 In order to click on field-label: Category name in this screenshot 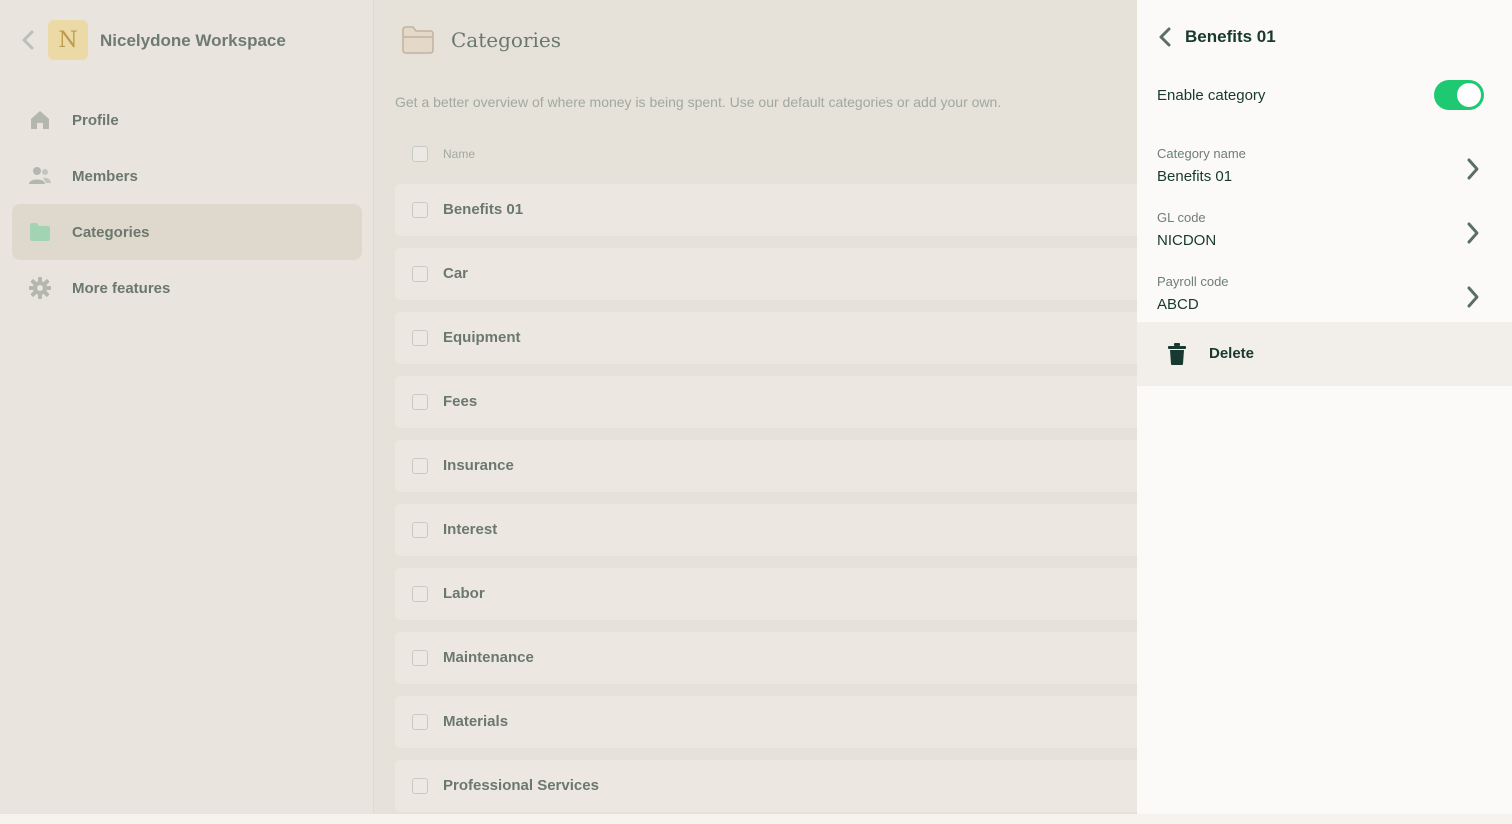, I will do `click(1201, 153)`.